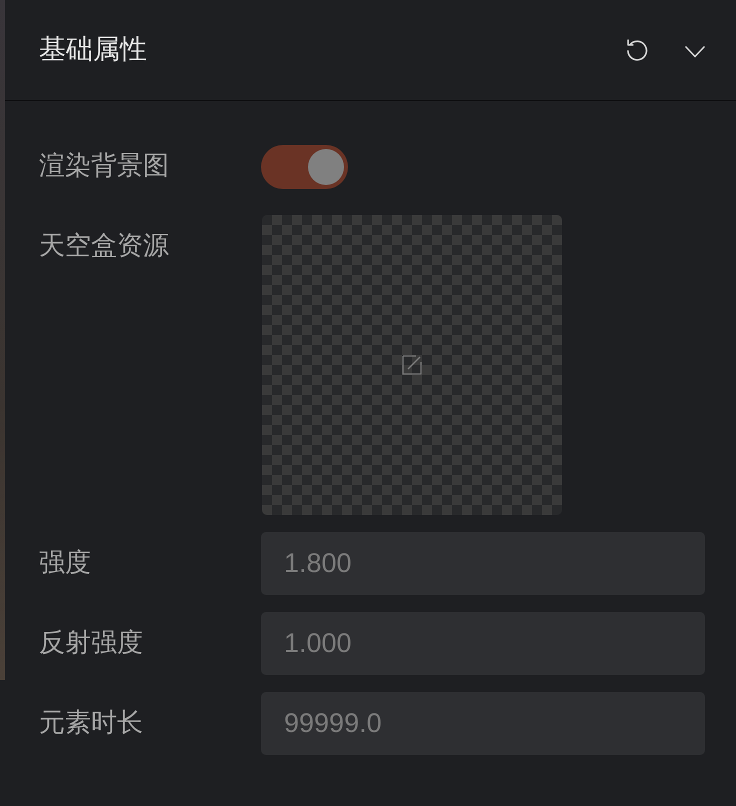  Describe the element at coordinates (637, 50) in the screenshot. I see `reset-icon` at that location.